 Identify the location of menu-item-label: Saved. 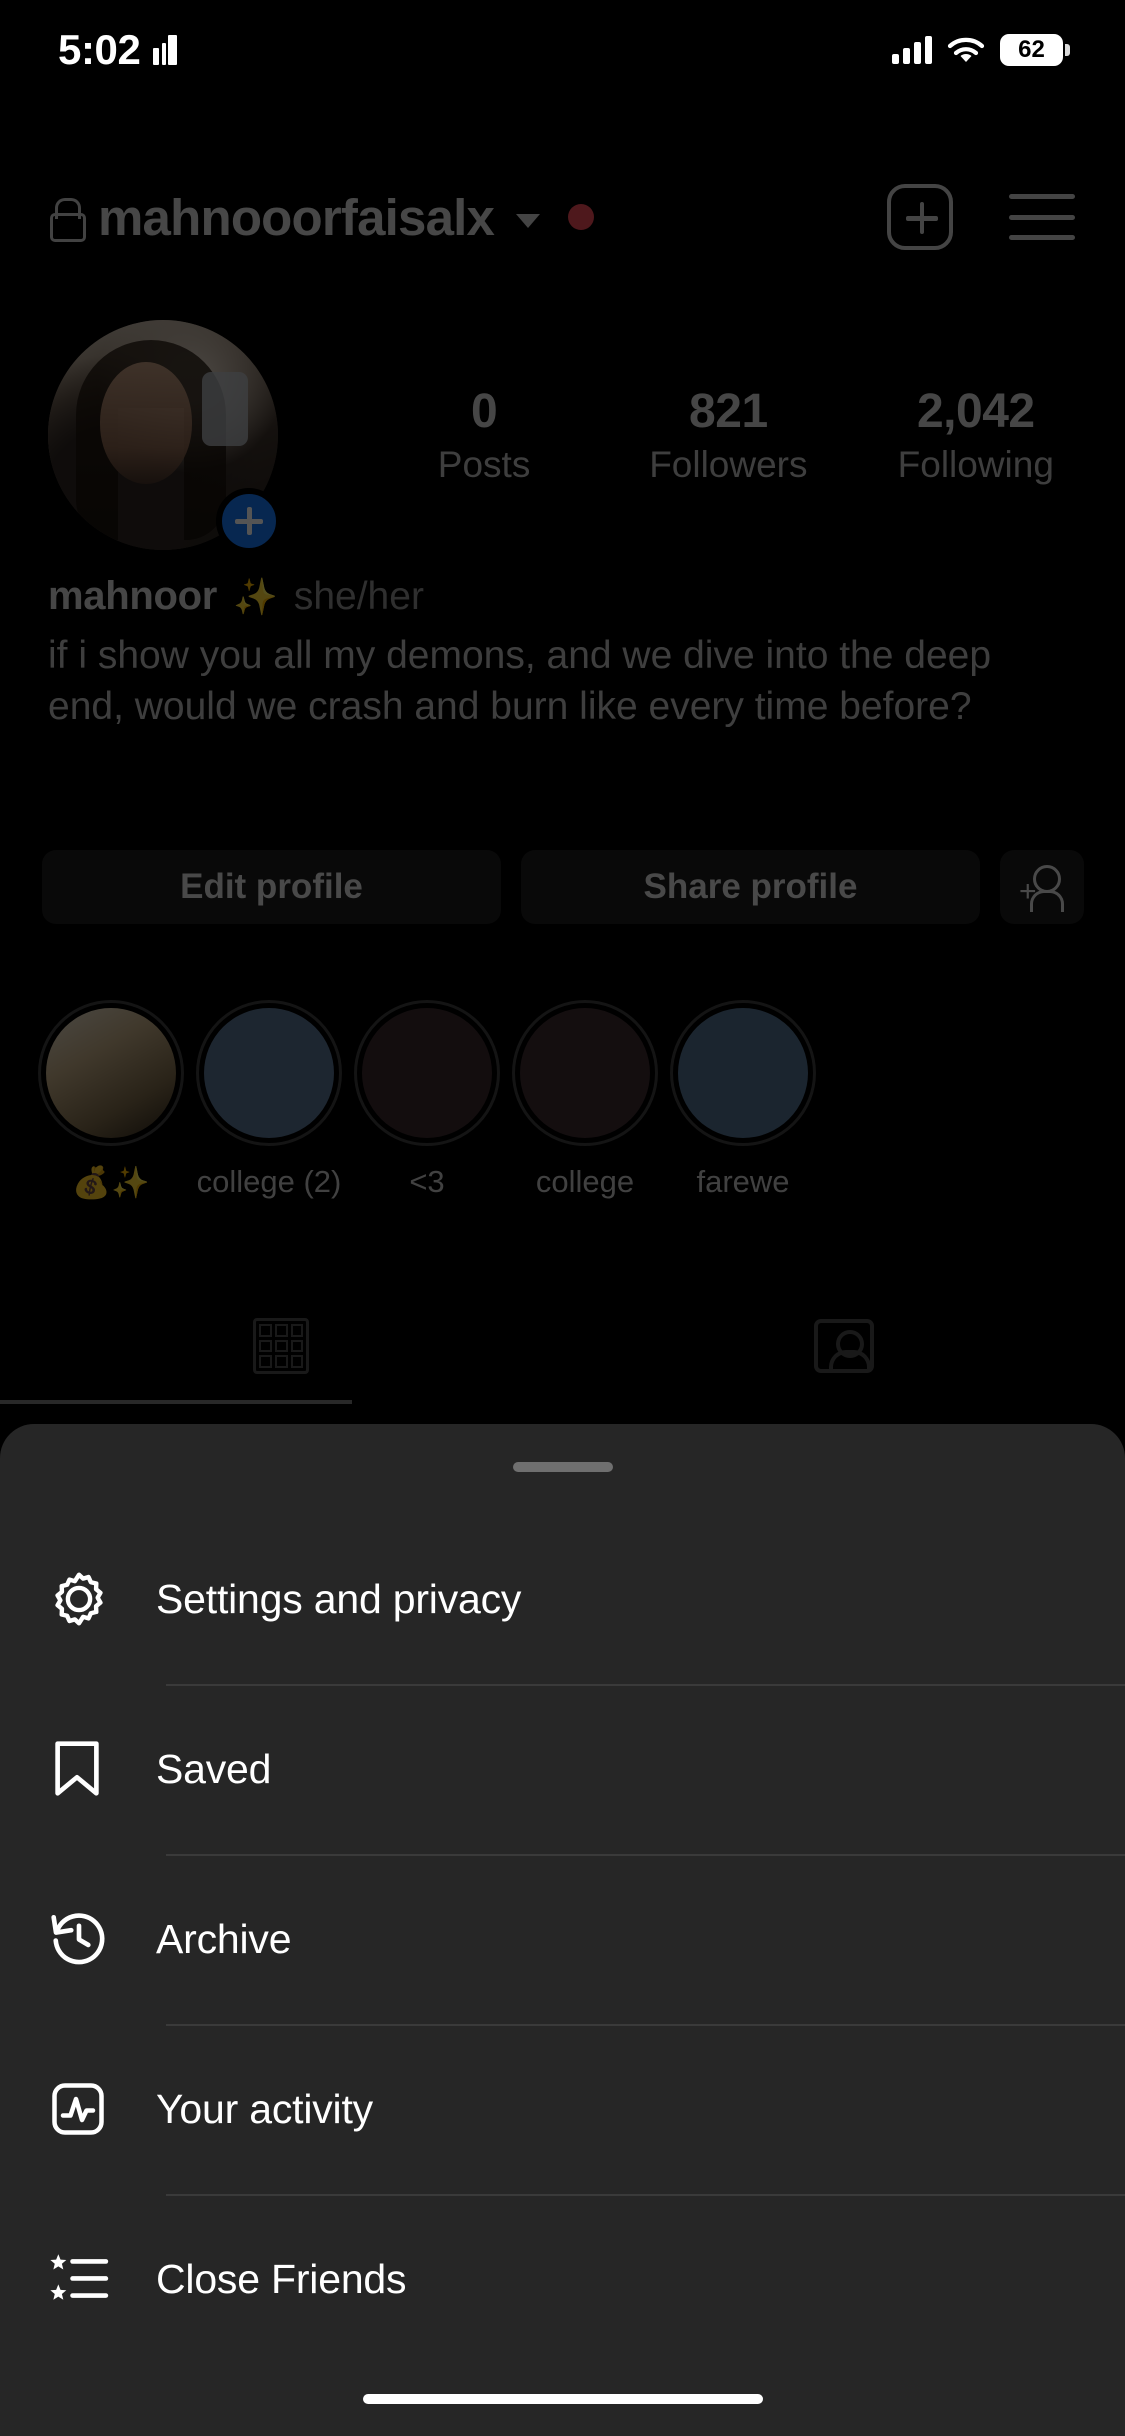
(214, 1768).